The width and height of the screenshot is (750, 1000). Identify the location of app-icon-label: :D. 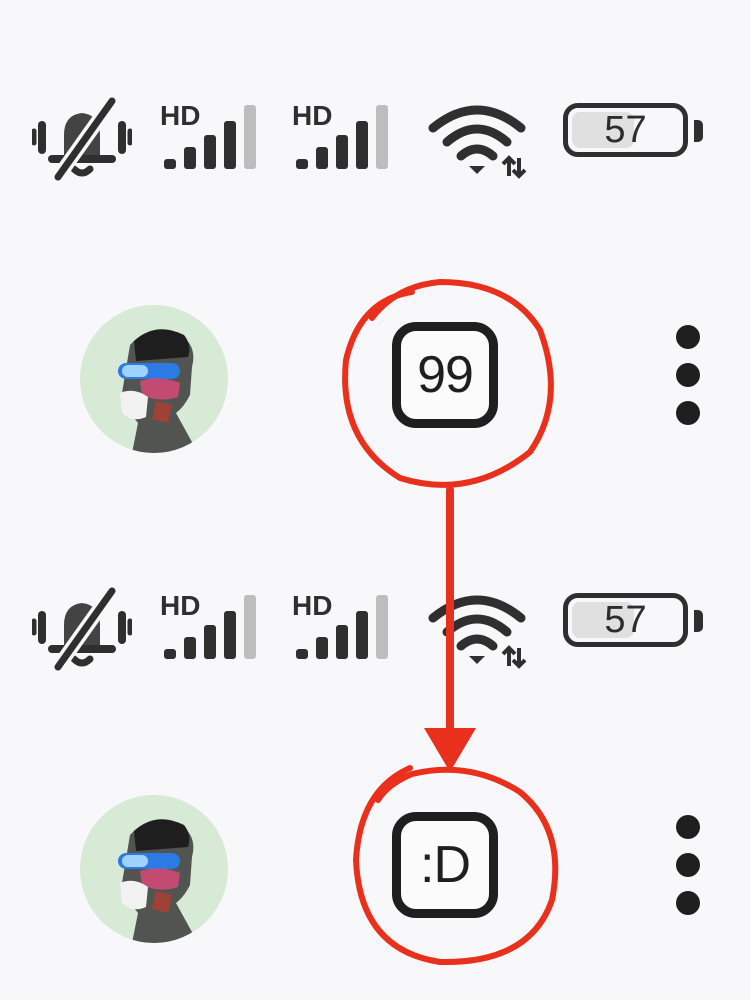
(445, 865).